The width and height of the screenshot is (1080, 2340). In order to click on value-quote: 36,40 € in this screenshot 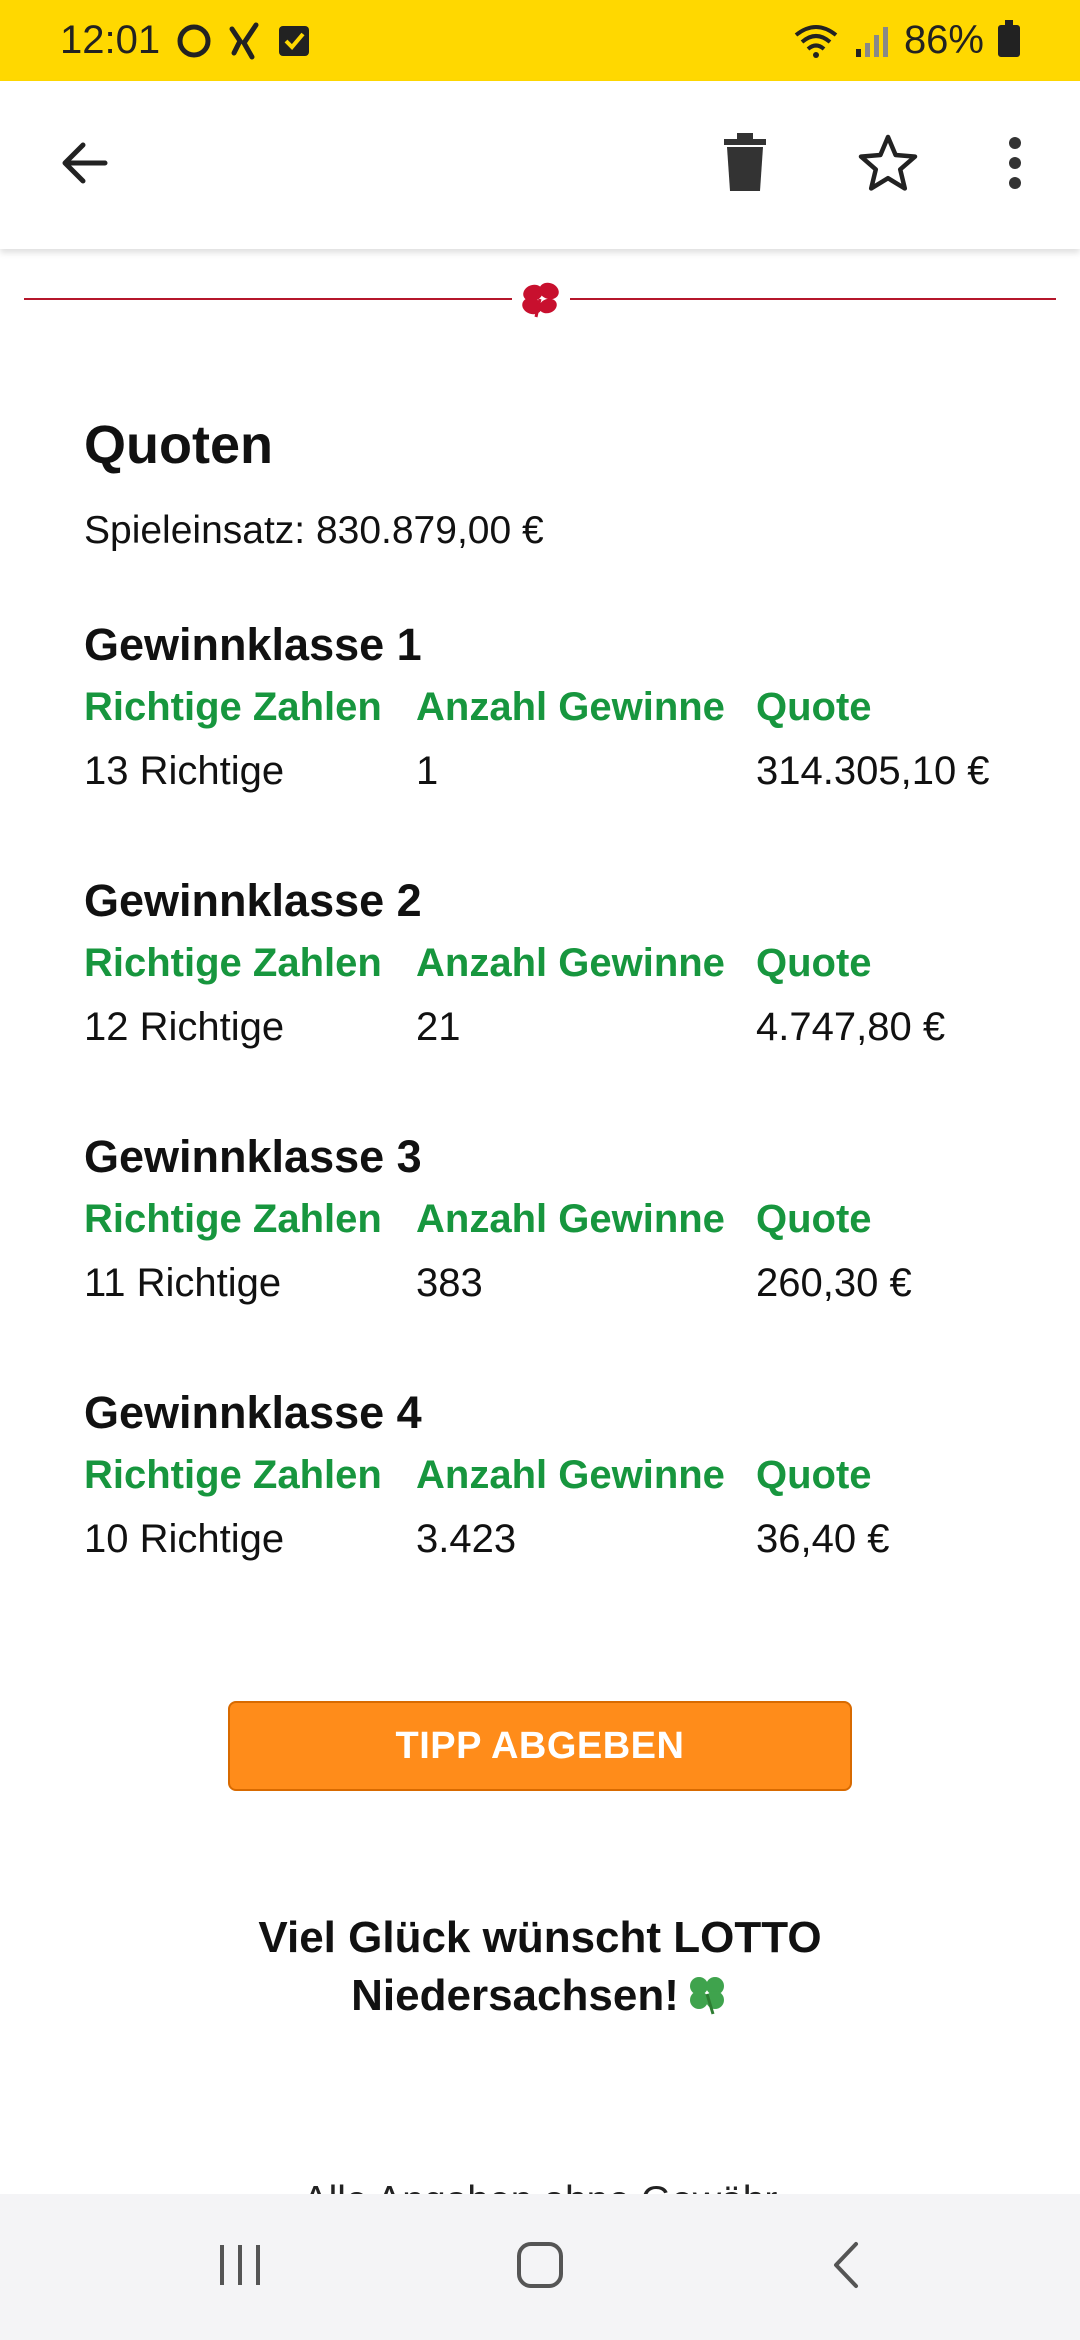, I will do `click(823, 1539)`.